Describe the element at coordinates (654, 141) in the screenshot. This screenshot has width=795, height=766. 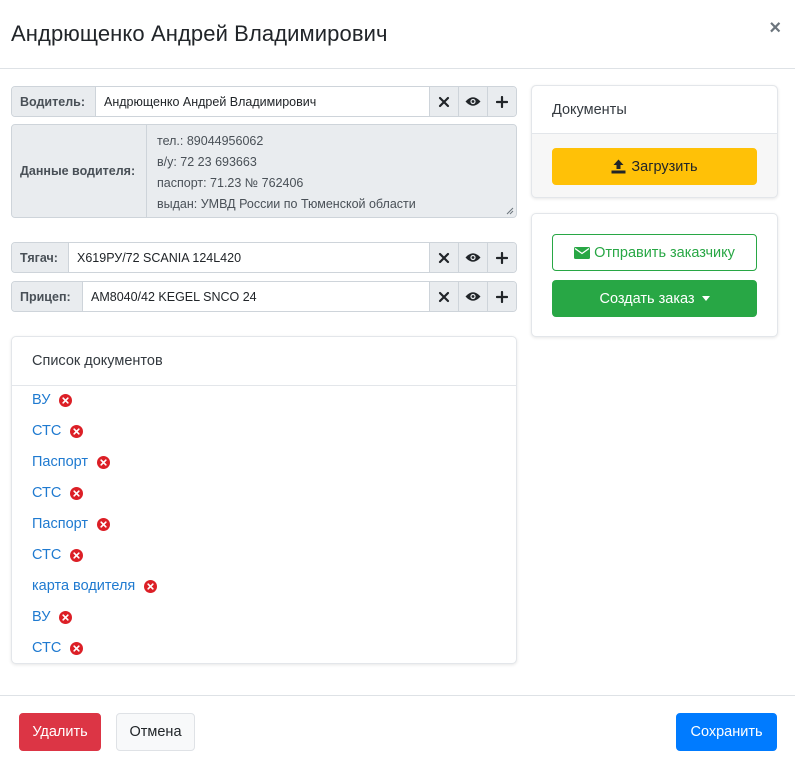
I see `documents-card: Документы Загрузить` at that location.